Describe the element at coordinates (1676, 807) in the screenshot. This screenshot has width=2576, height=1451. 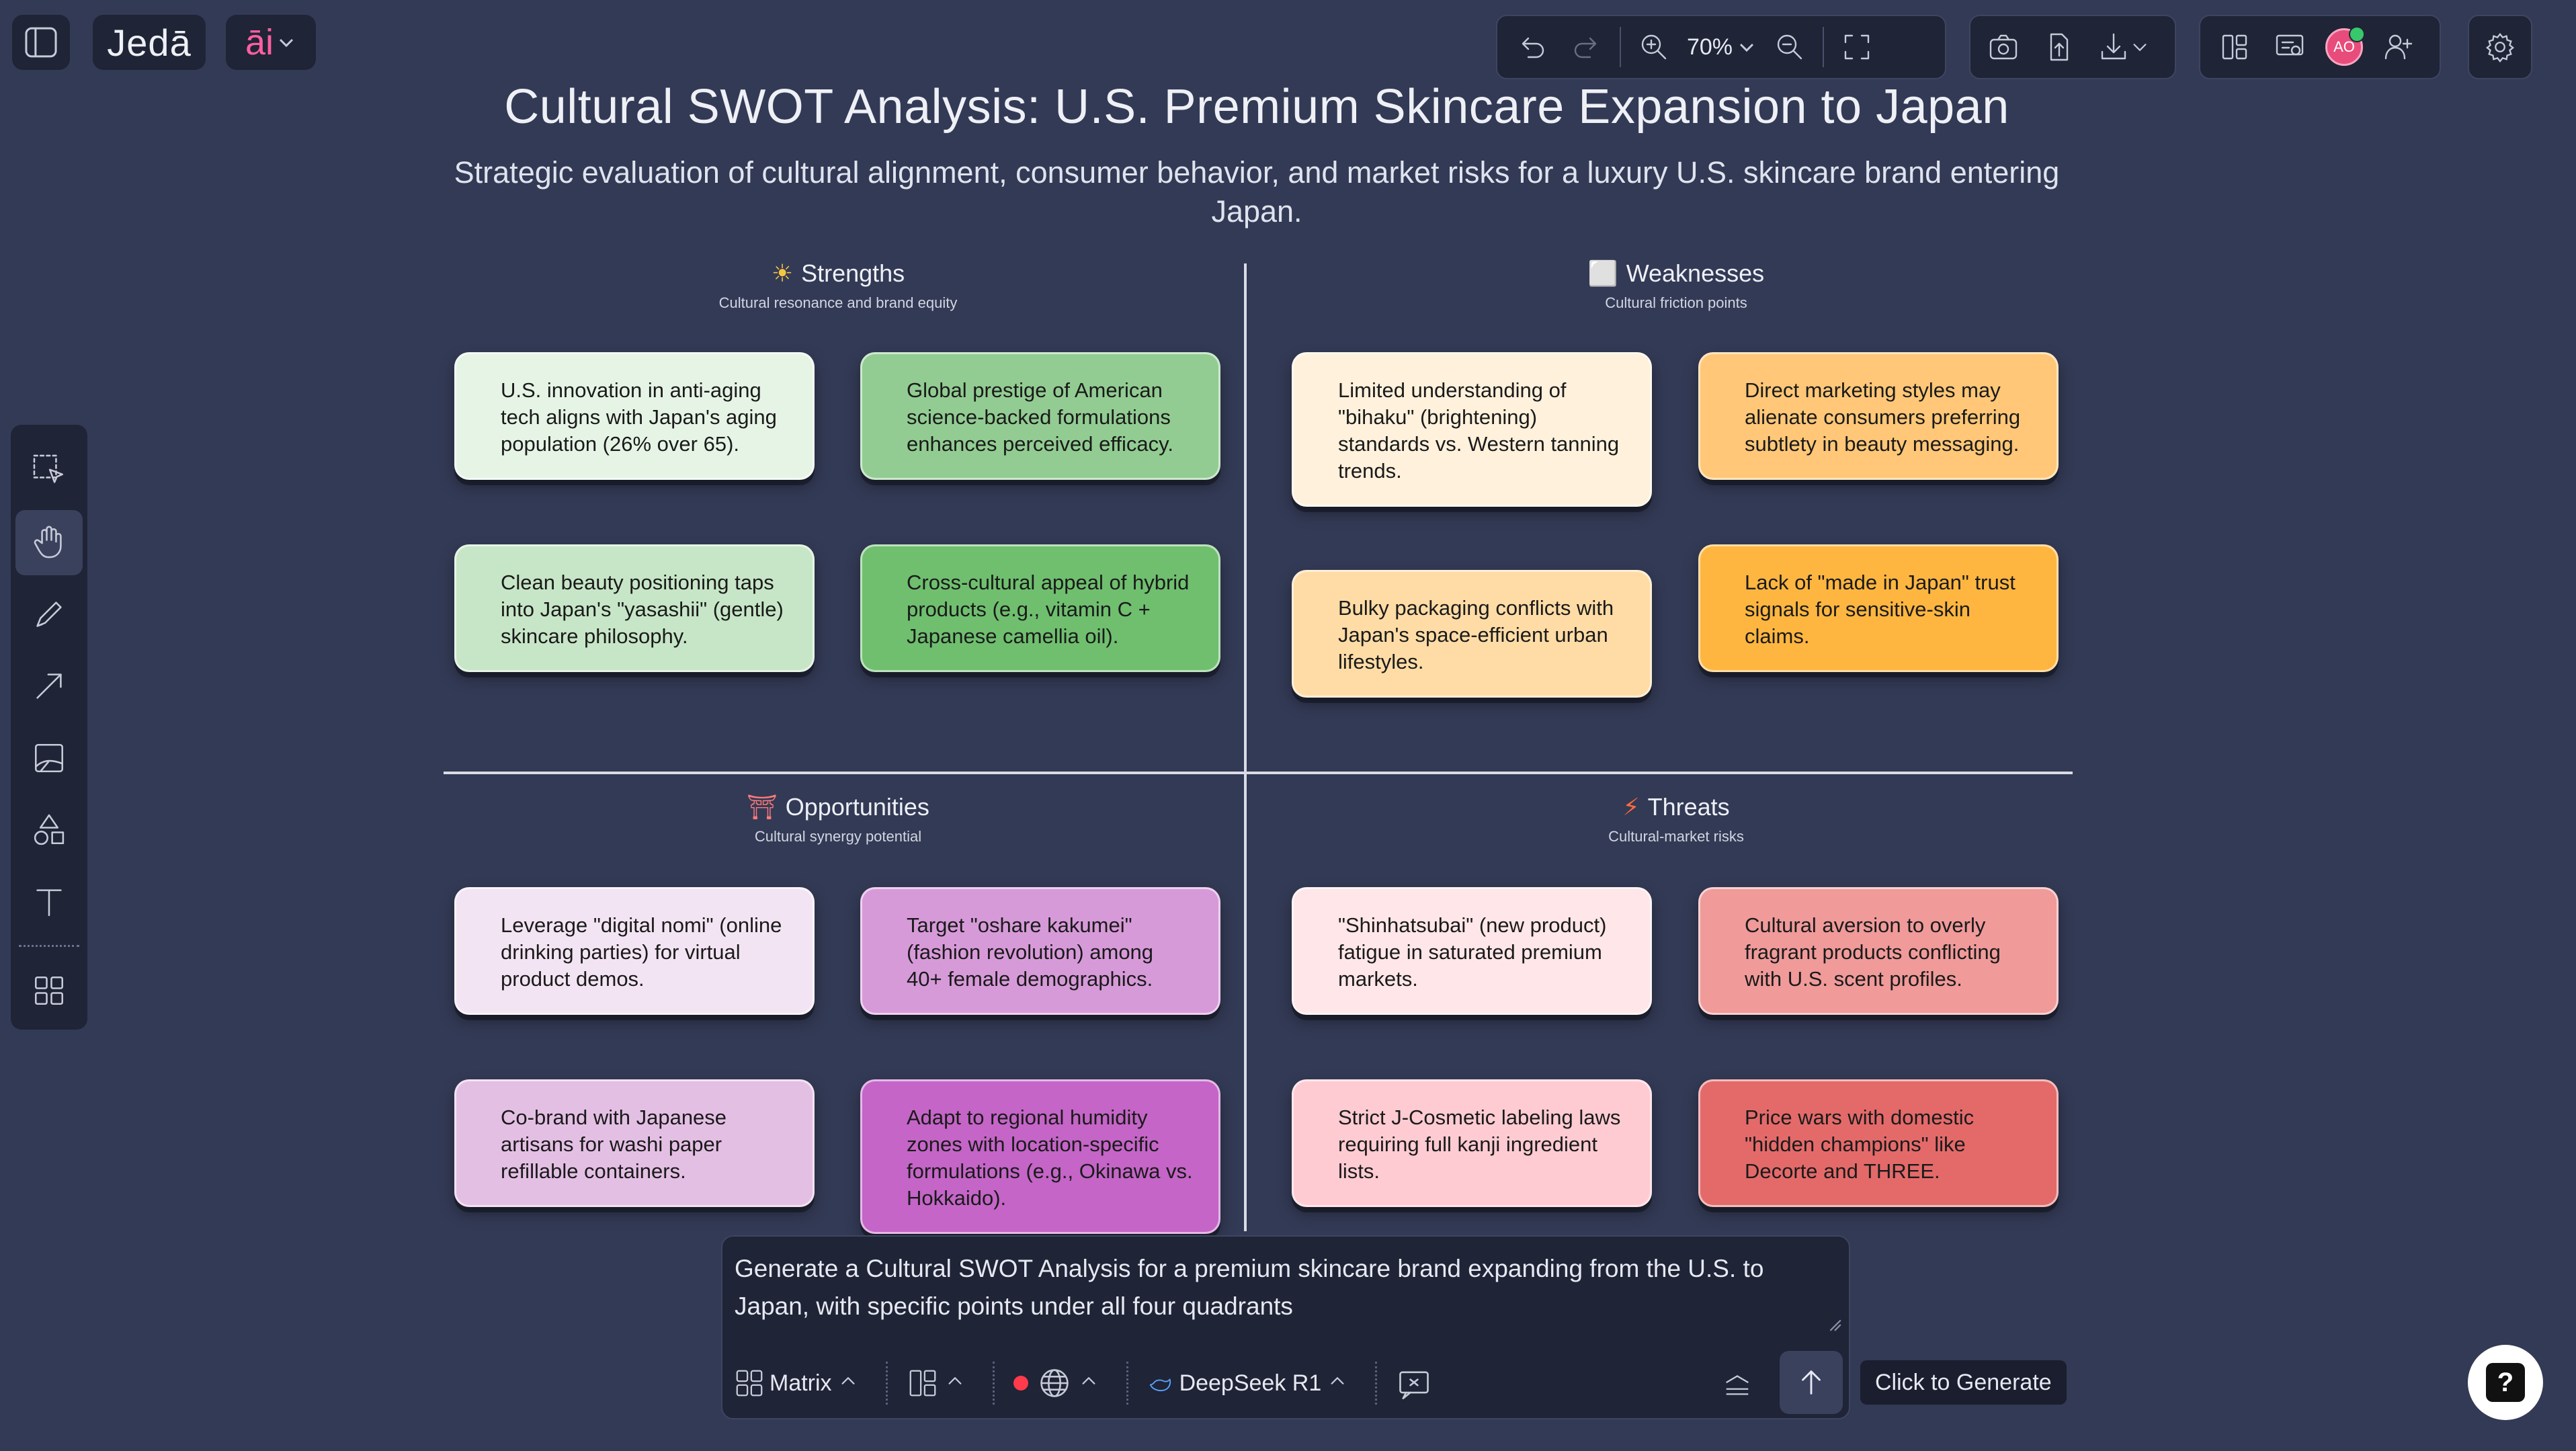
I see `quadrant-title: ⚡ Threats` at that location.